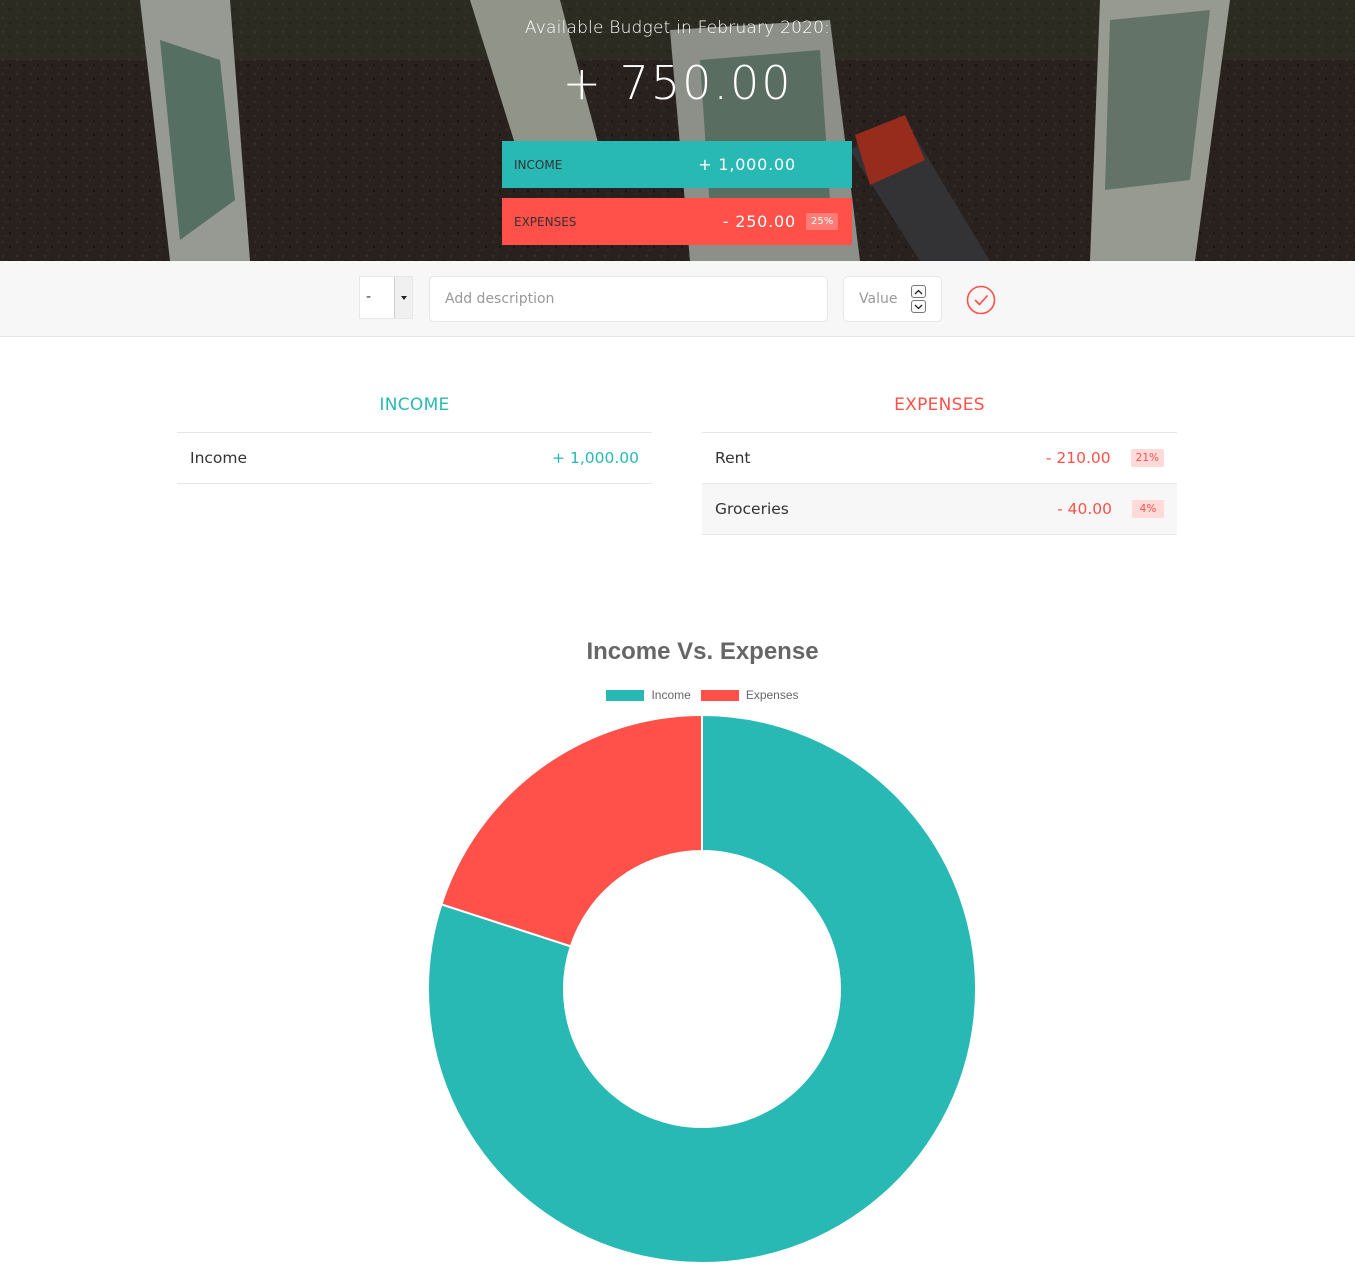 This screenshot has width=1355, height=1275. What do you see at coordinates (1148, 509) in the screenshot?
I see `item-percentage-badge: 4%` at bounding box center [1148, 509].